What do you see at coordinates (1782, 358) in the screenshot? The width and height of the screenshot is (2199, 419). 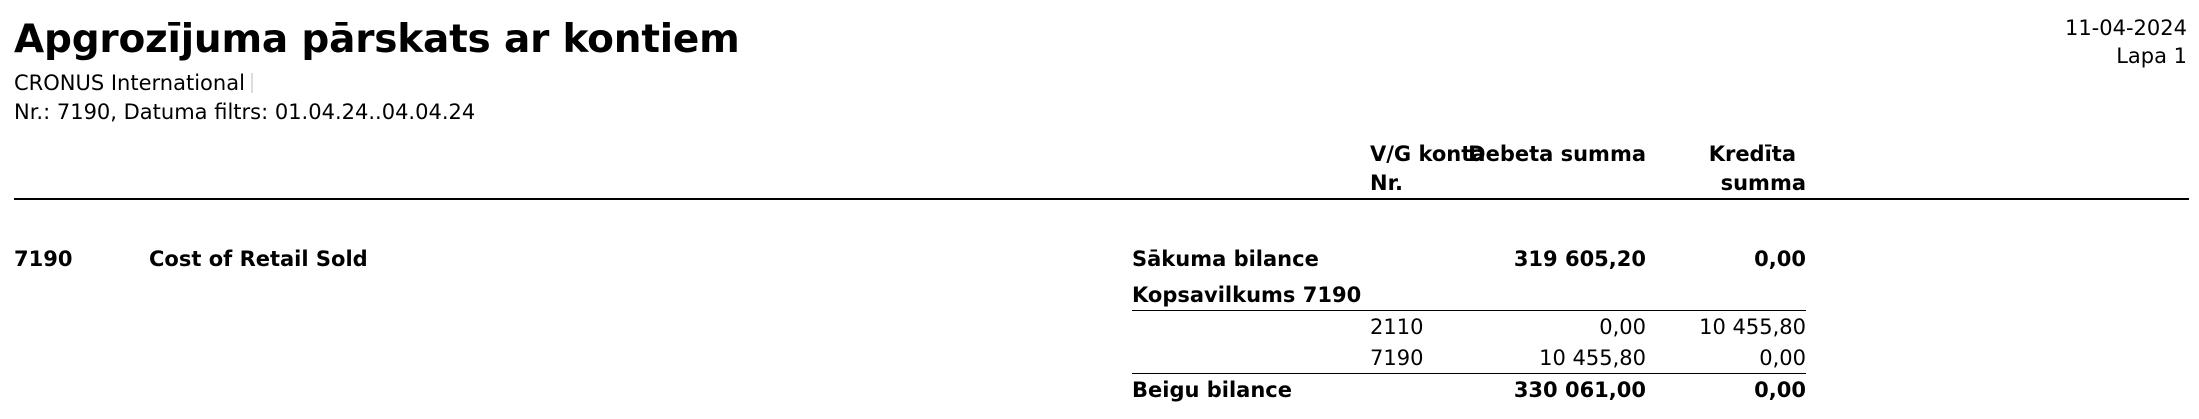 I see `entry-credit: 0,00` at bounding box center [1782, 358].